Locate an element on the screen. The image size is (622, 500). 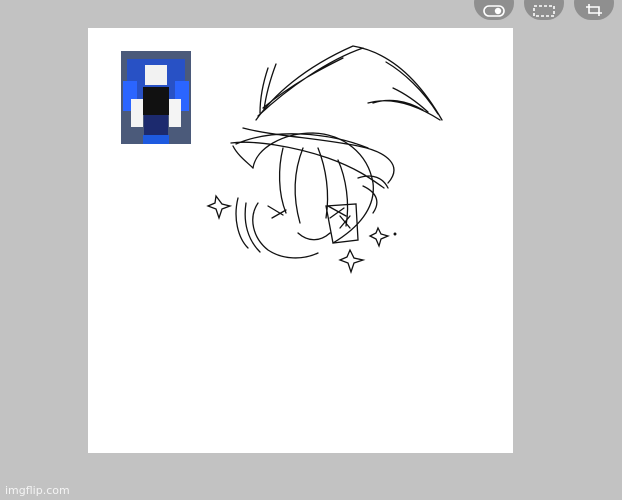
marquee-select-icon is located at coordinates (544, 11).